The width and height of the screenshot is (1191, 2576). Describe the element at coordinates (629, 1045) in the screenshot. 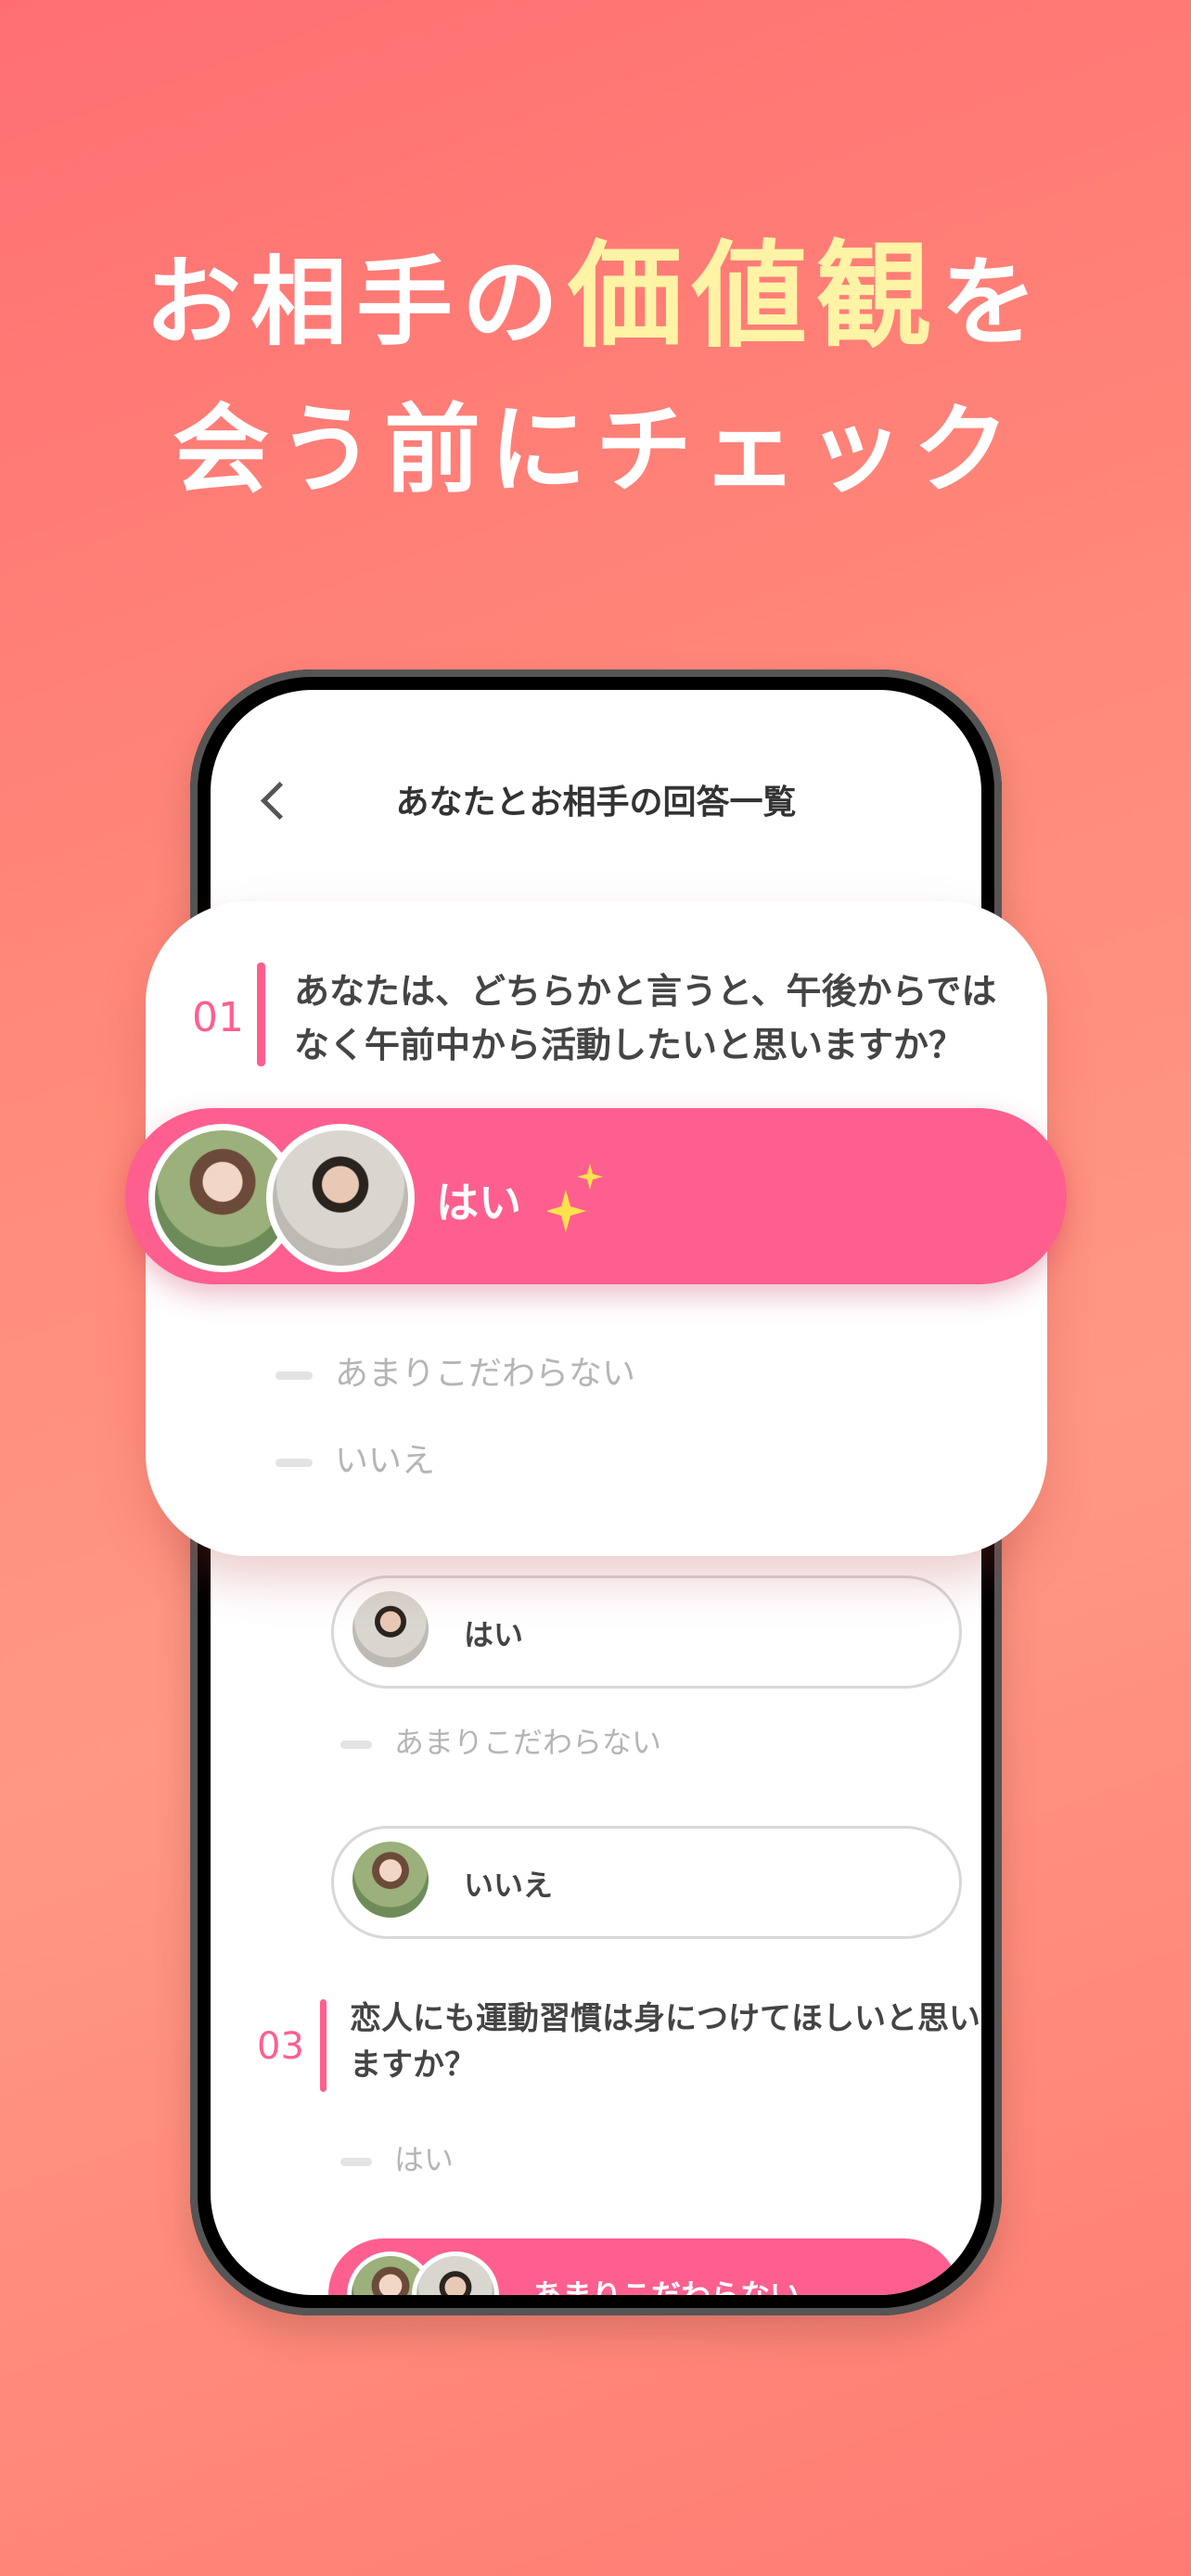

I see `question-text-line: なく午前中から活動したいと思いますか？` at that location.